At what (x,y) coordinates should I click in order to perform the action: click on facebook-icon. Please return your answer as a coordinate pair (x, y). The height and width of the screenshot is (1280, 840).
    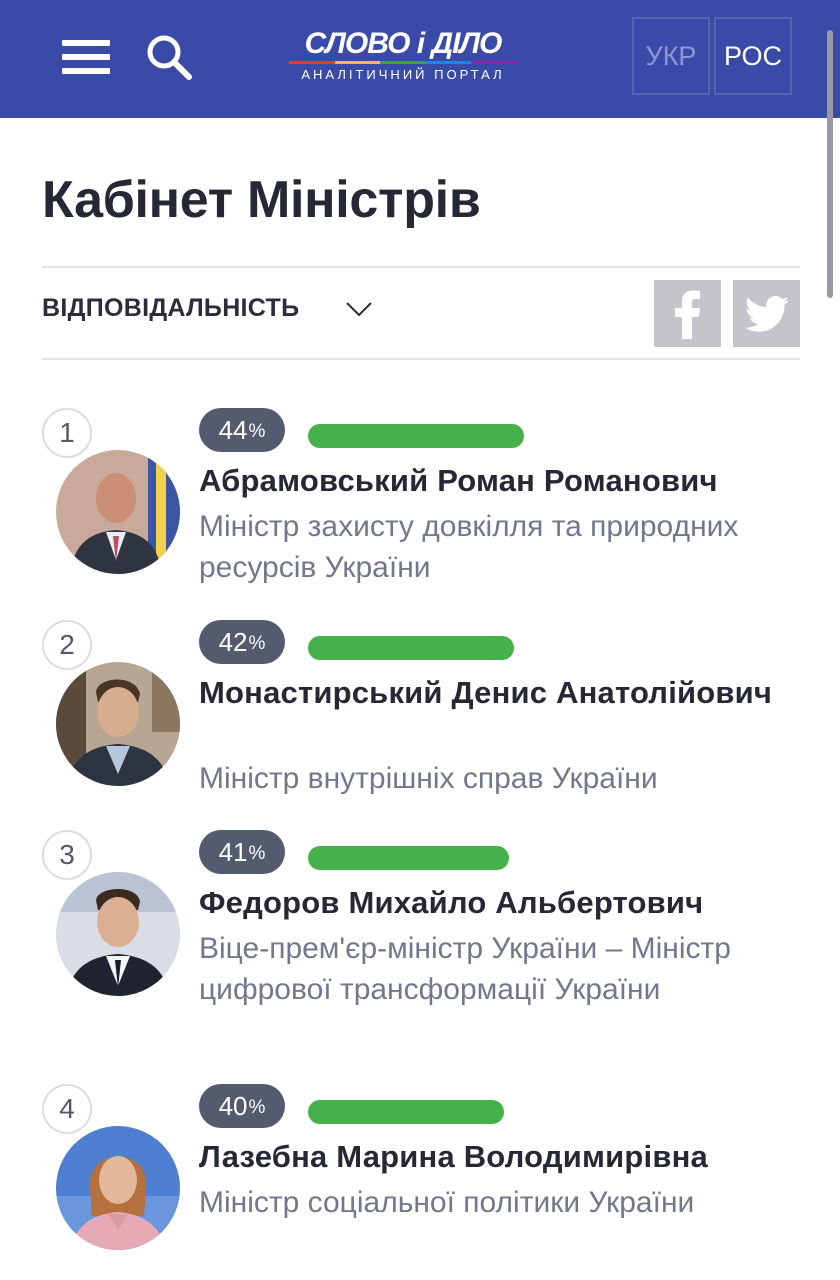
    Looking at the image, I should click on (687, 314).